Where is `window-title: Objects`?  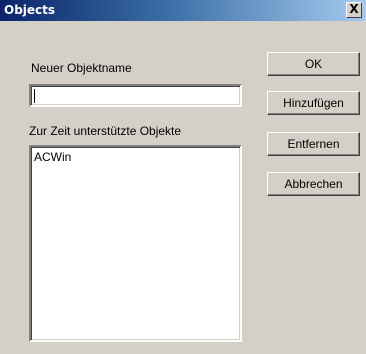 window-title: Objects is located at coordinates (30, 10).